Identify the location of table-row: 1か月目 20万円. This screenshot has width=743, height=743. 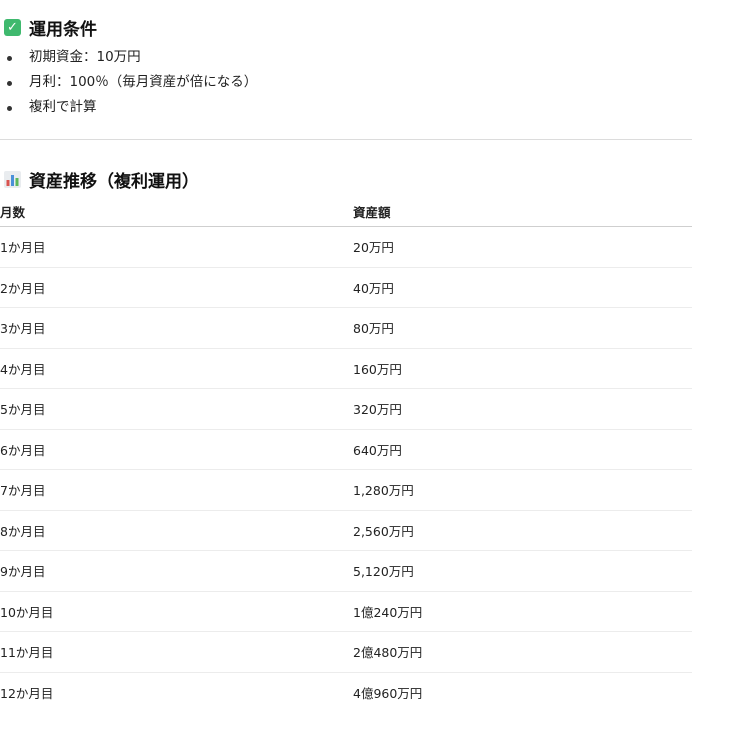
(346, 247).